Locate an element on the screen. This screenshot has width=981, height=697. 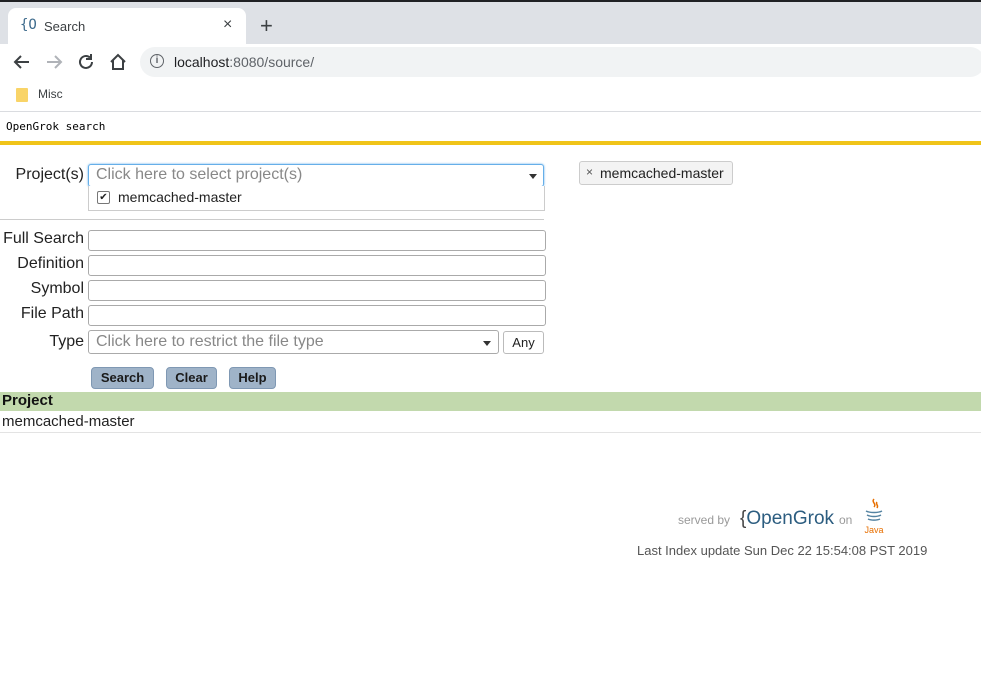
reload-icon is located at coordinates (86, 62).